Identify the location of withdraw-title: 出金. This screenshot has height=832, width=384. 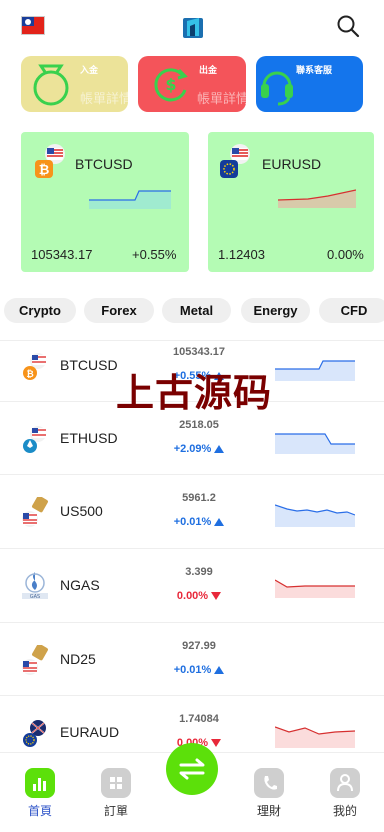
(208, 70).